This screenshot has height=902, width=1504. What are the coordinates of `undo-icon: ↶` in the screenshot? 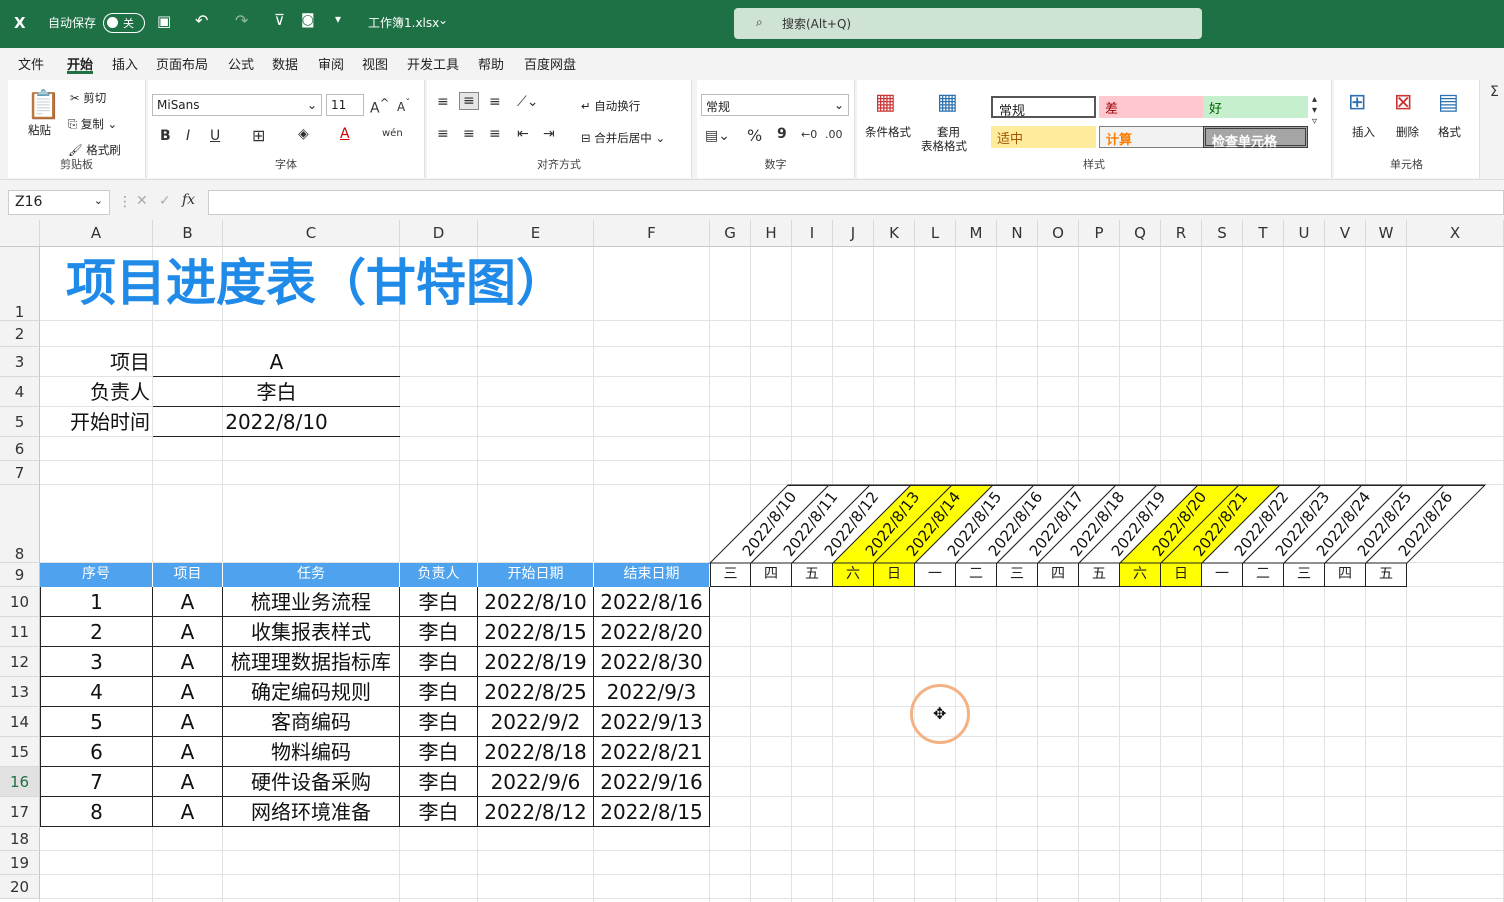 It's located at (201, 20).